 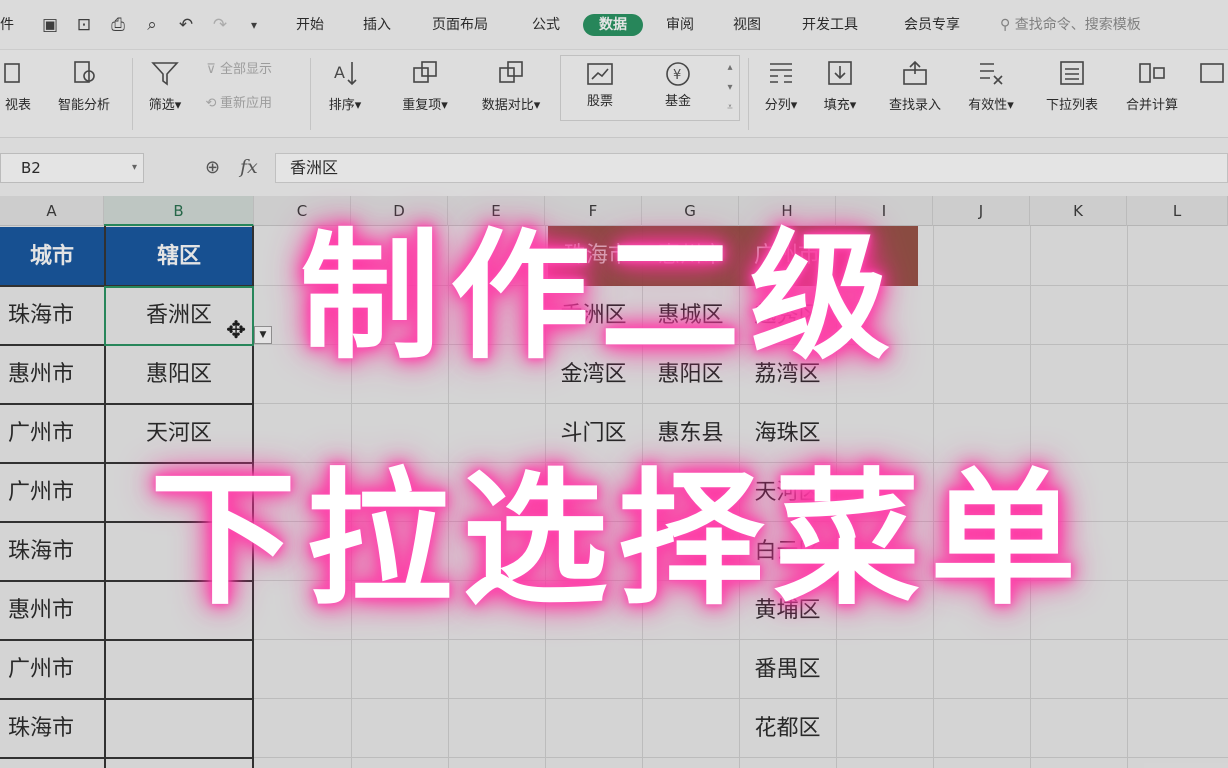 What do you see at coordinates (220, 25) in the screenshot?
I see `redo-icon: ↷` at bounding box center [220, 25].